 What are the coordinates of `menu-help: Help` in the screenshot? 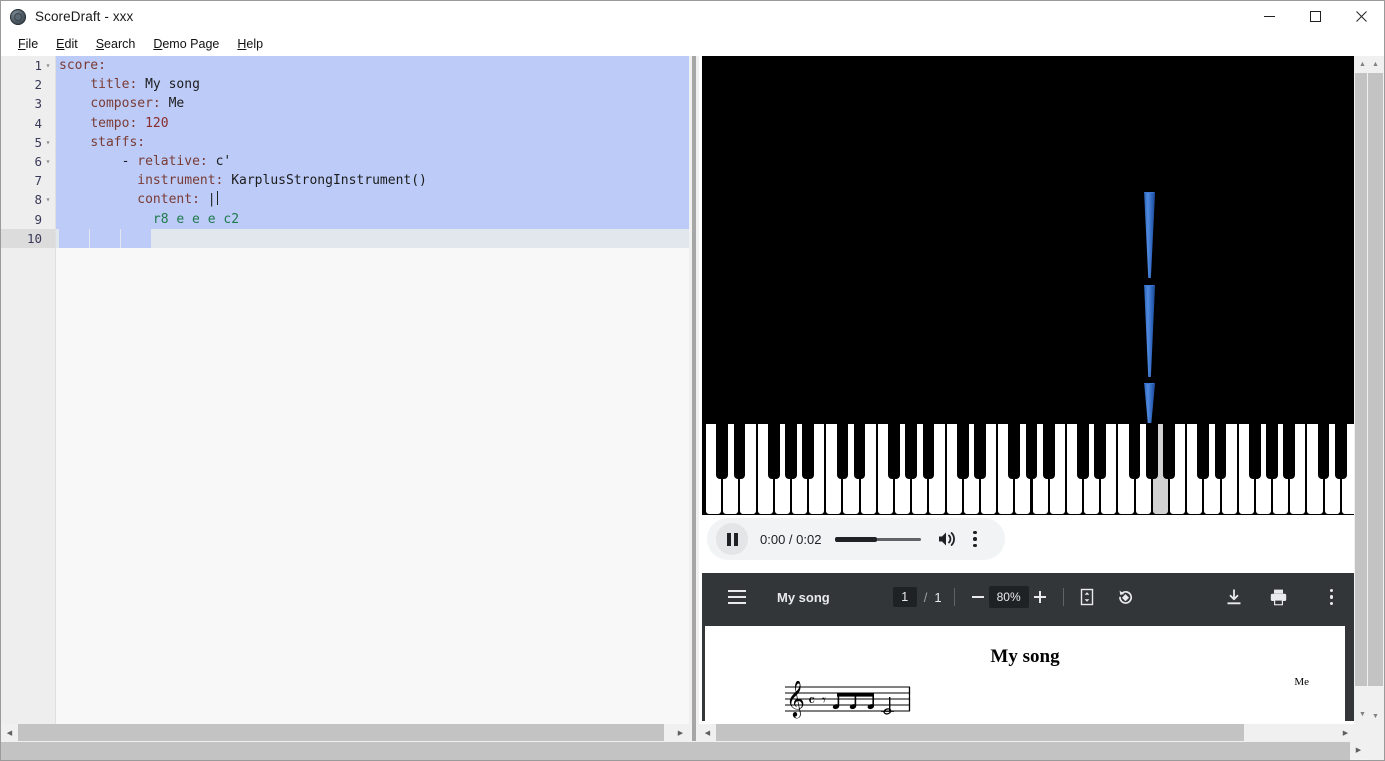 It's located at (250, 44).